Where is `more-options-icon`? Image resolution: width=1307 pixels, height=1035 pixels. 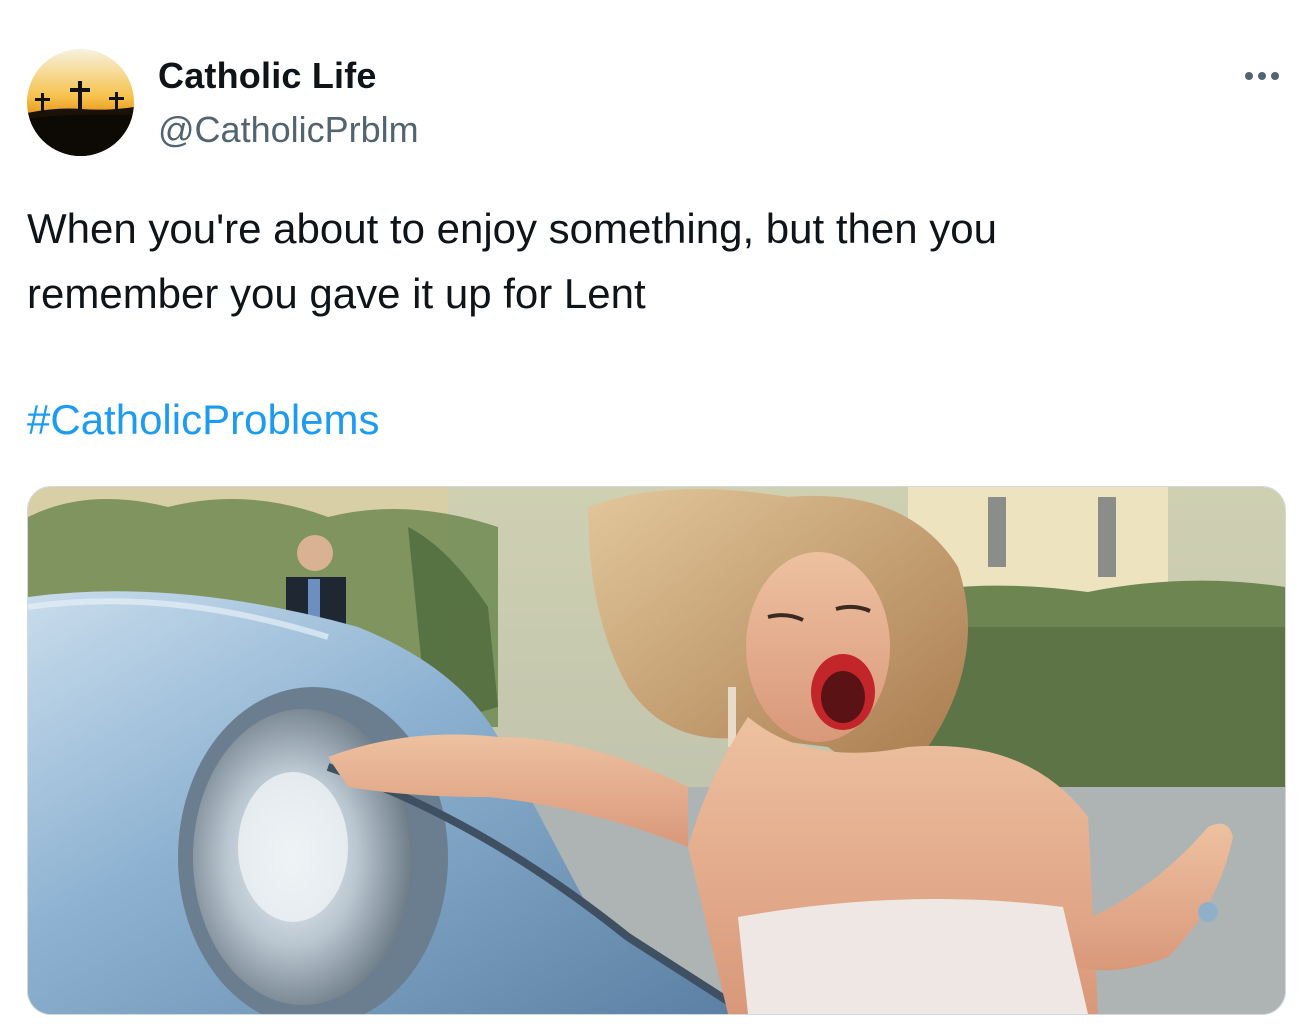
more-options-icon is located at coordinates (1262, 76).